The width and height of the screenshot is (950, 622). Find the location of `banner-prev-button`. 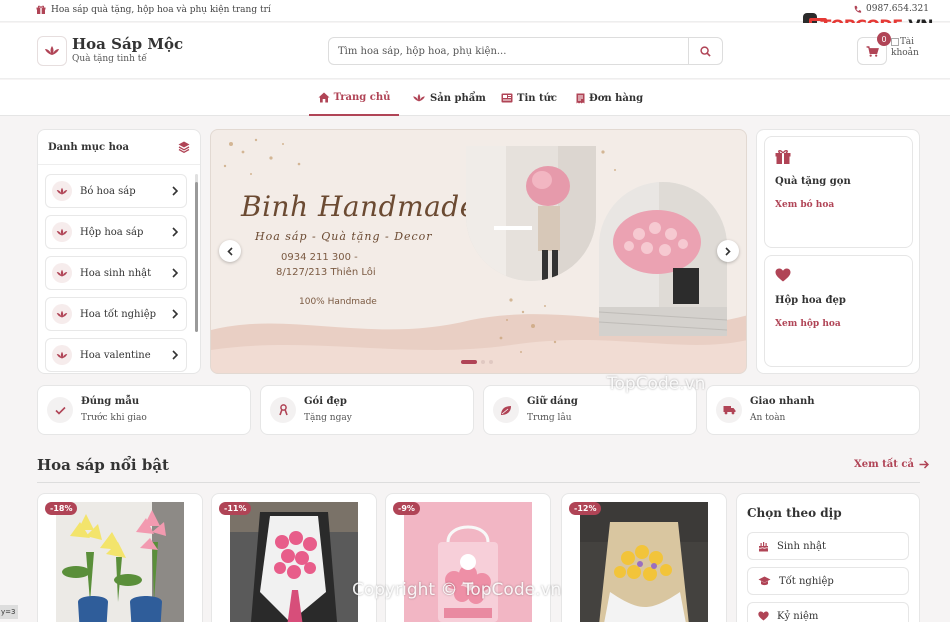

banner-prev-button is located at coordinates (230, 251).